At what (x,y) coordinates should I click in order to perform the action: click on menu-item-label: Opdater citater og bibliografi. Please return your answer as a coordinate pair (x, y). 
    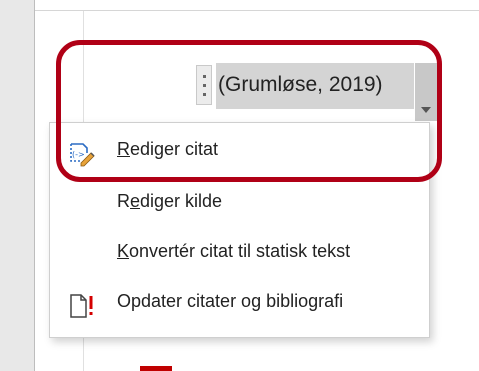
    Looking at the image, I should click on (230, 301).